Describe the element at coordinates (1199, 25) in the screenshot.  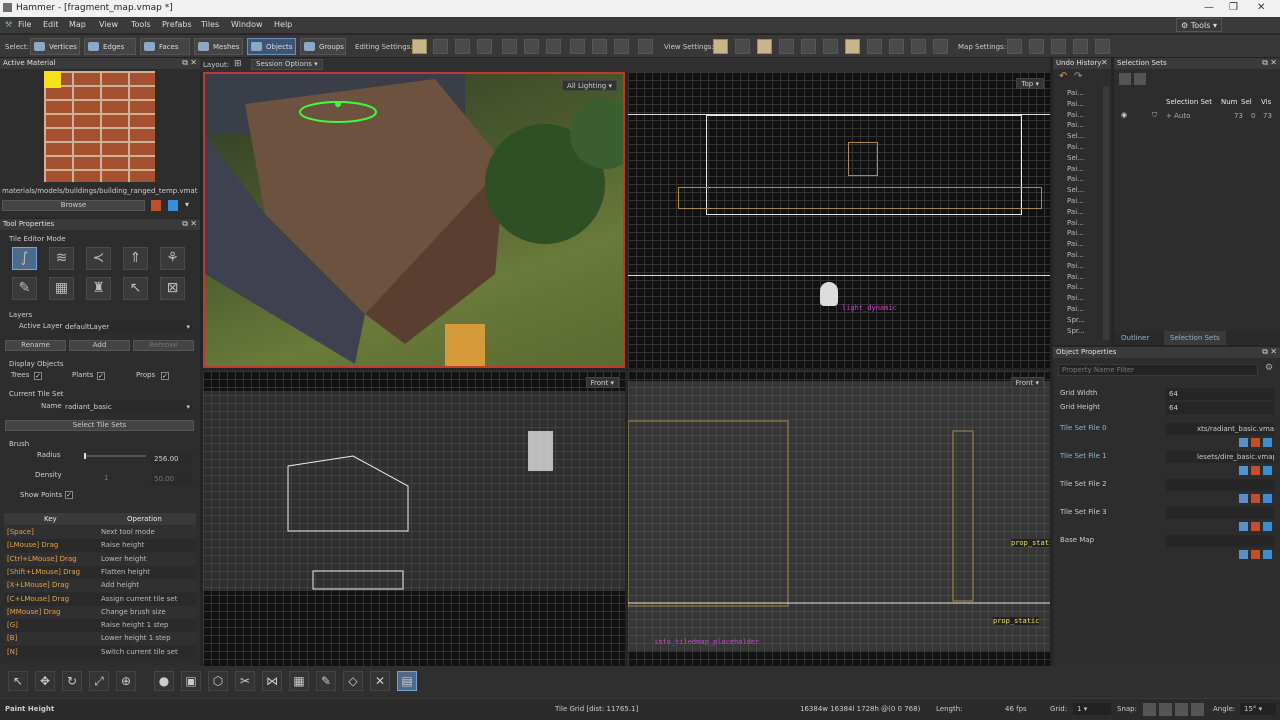
I see `tools-dropdown: ⚙ Tools ▾` at that location.